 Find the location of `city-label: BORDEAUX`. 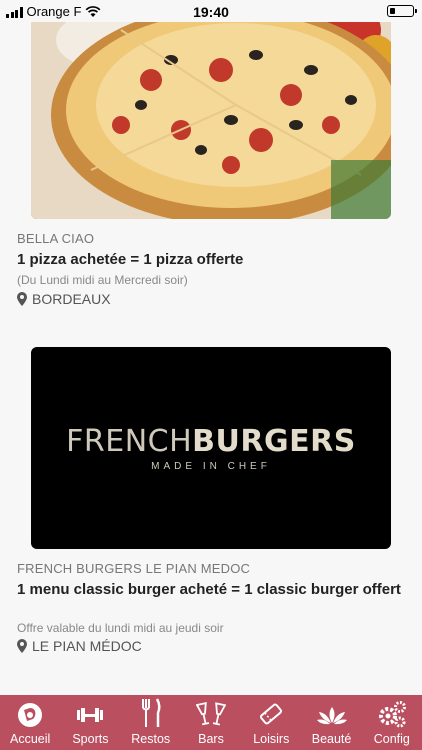

city-label: BORDEAUX is located at coordinates (64, 299).